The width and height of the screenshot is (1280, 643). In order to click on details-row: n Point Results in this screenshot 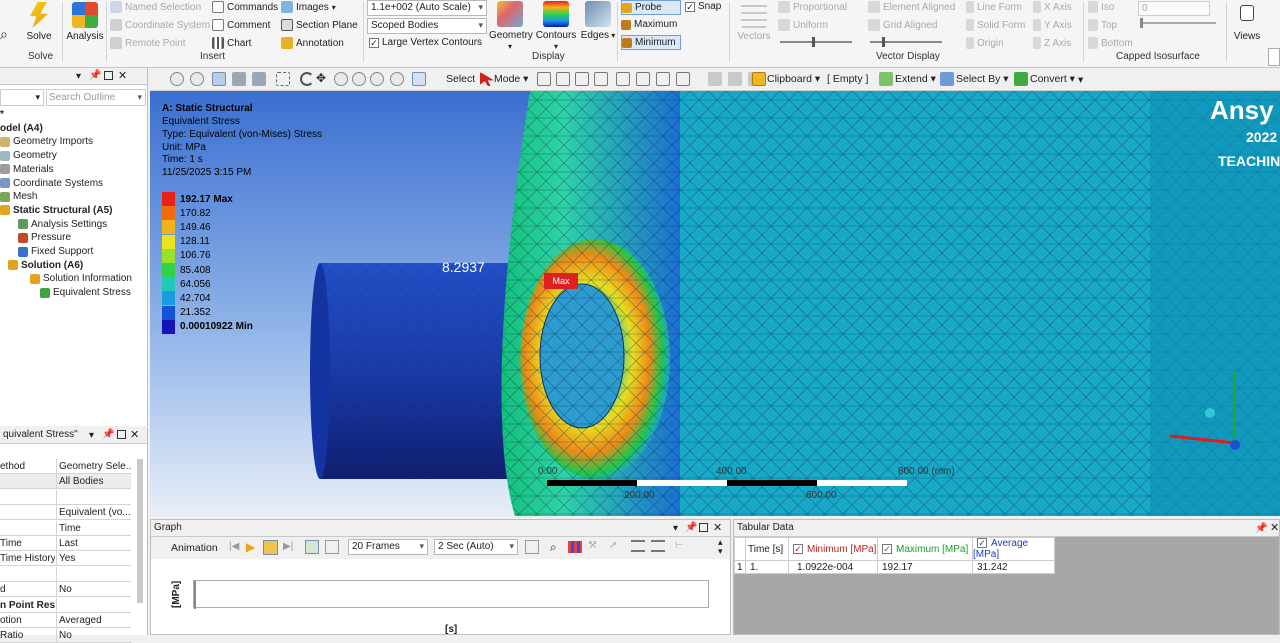, I will do `click(65, 605)`.